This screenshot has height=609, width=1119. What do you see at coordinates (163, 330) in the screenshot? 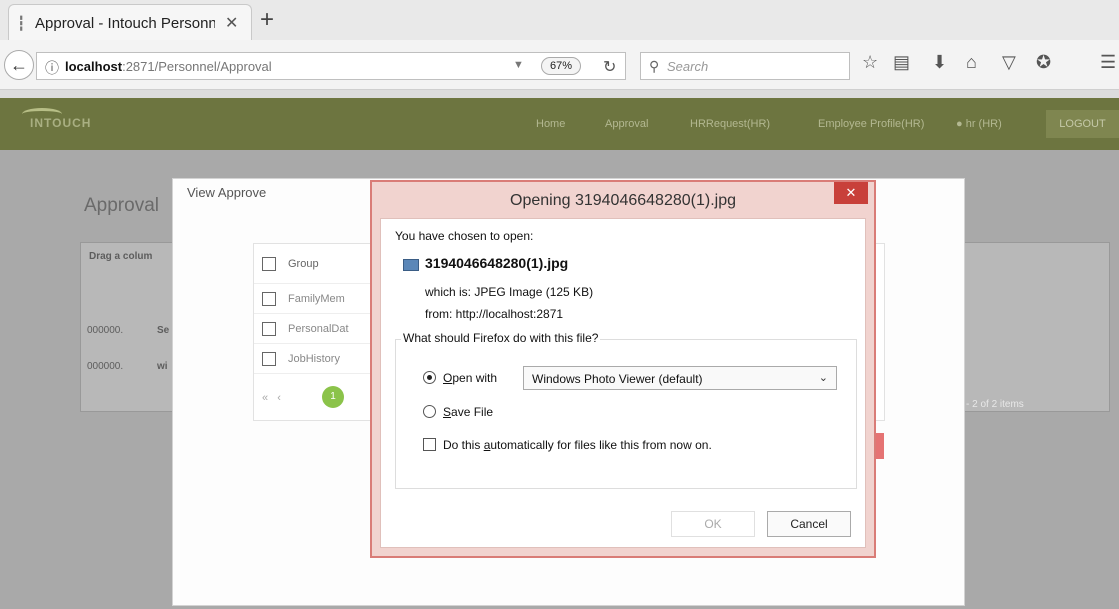
I see `row-short: Se` at bounding box center [163, 330].